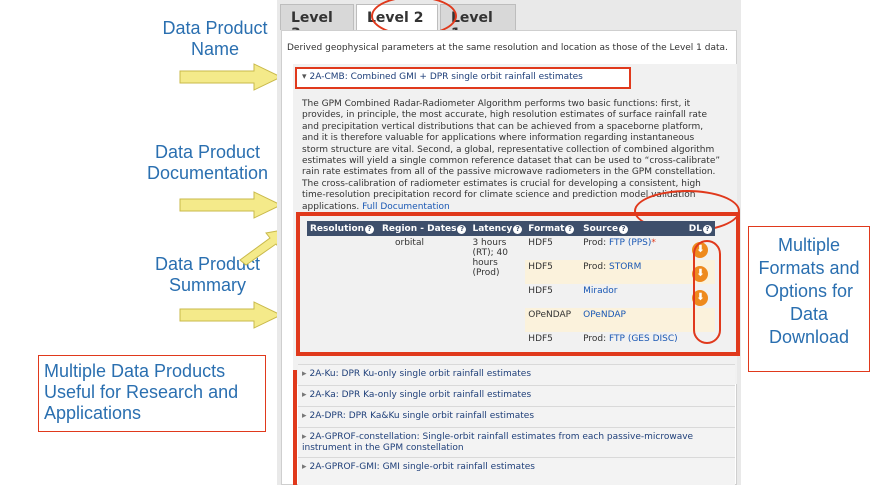 This screenshot has height=485, width=886. What do you see at coordinates (633, 228) in the screenshot?
I see `column-header: Source?` at bounding box center [633, 228].